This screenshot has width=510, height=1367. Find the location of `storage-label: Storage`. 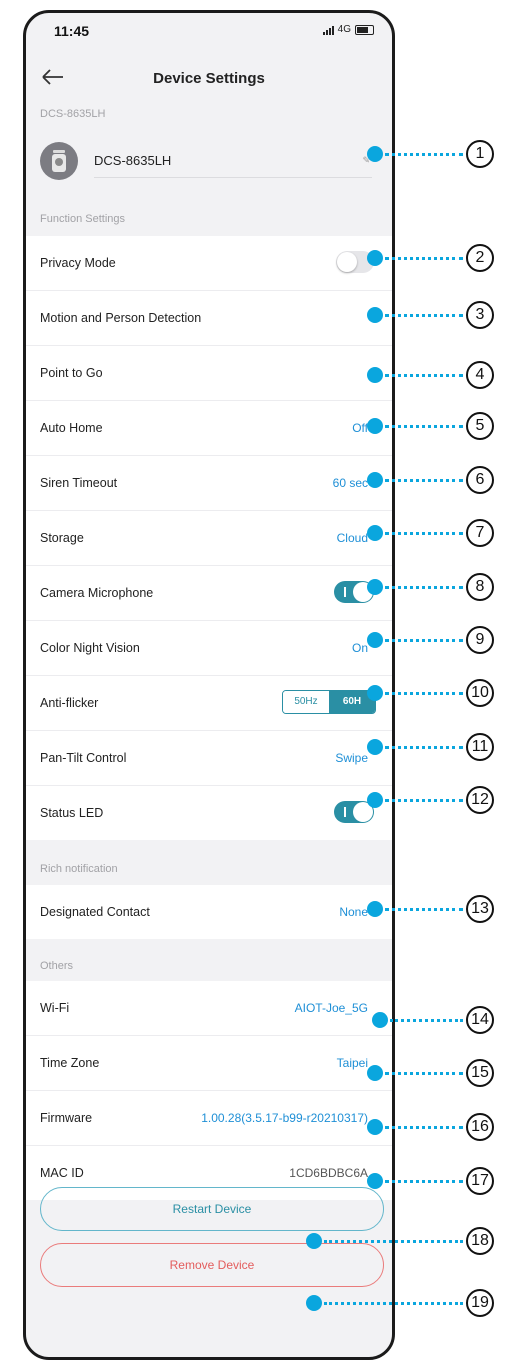

storage-label: Storage is located at coordinates (62, 538).